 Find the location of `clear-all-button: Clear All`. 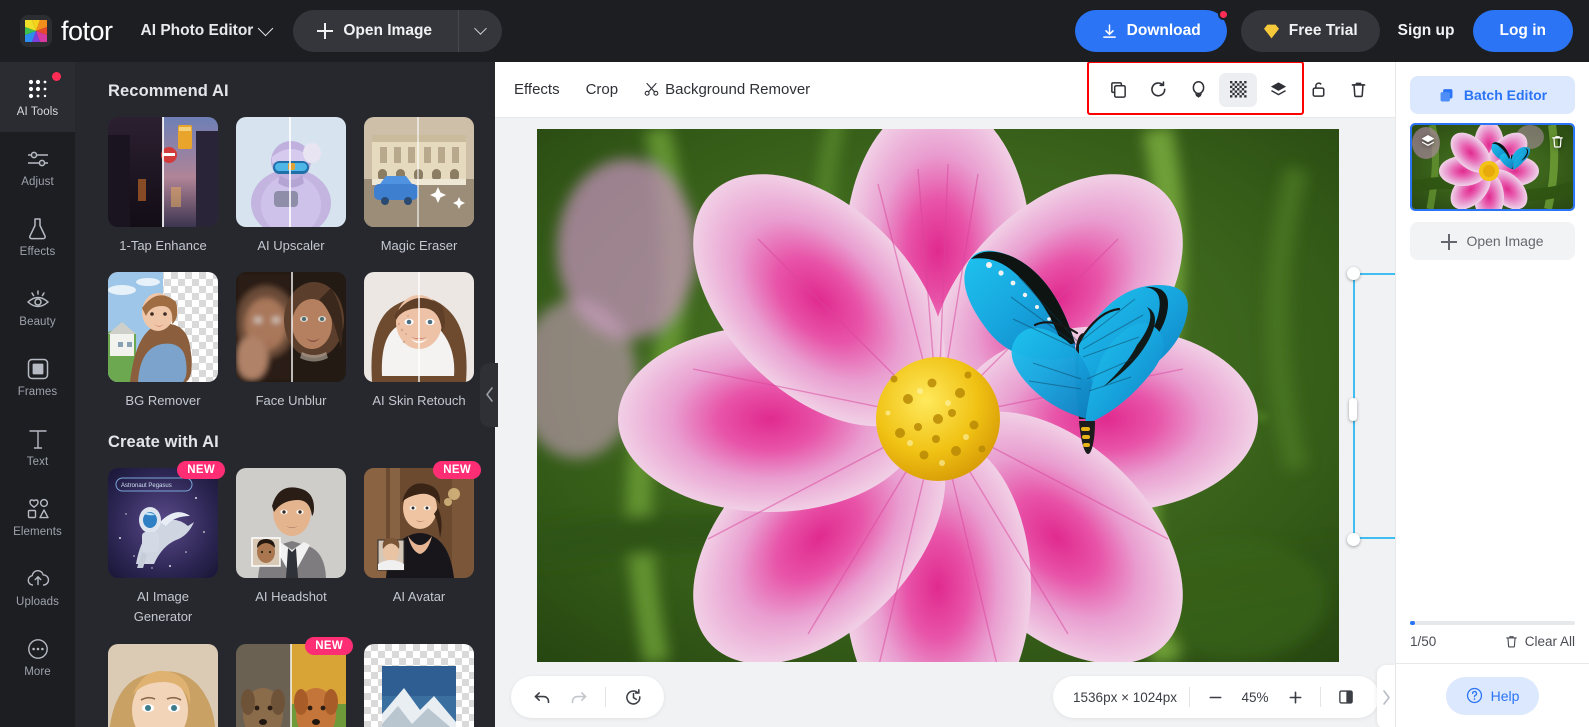

clear-all-button: Clear All is located at coordinates (1539, 641).